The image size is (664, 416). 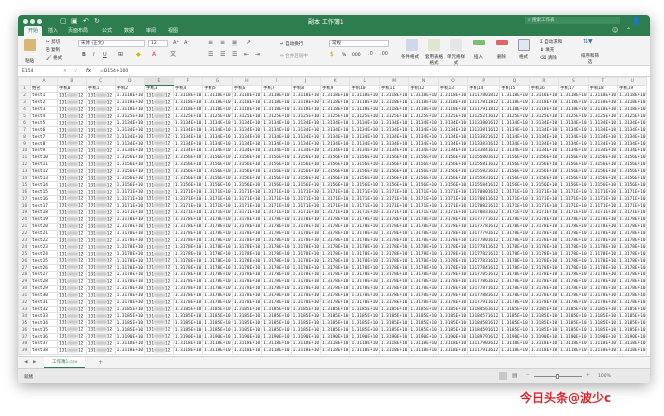 I want to click on column-header-D: D, so click(x=130, y=81).